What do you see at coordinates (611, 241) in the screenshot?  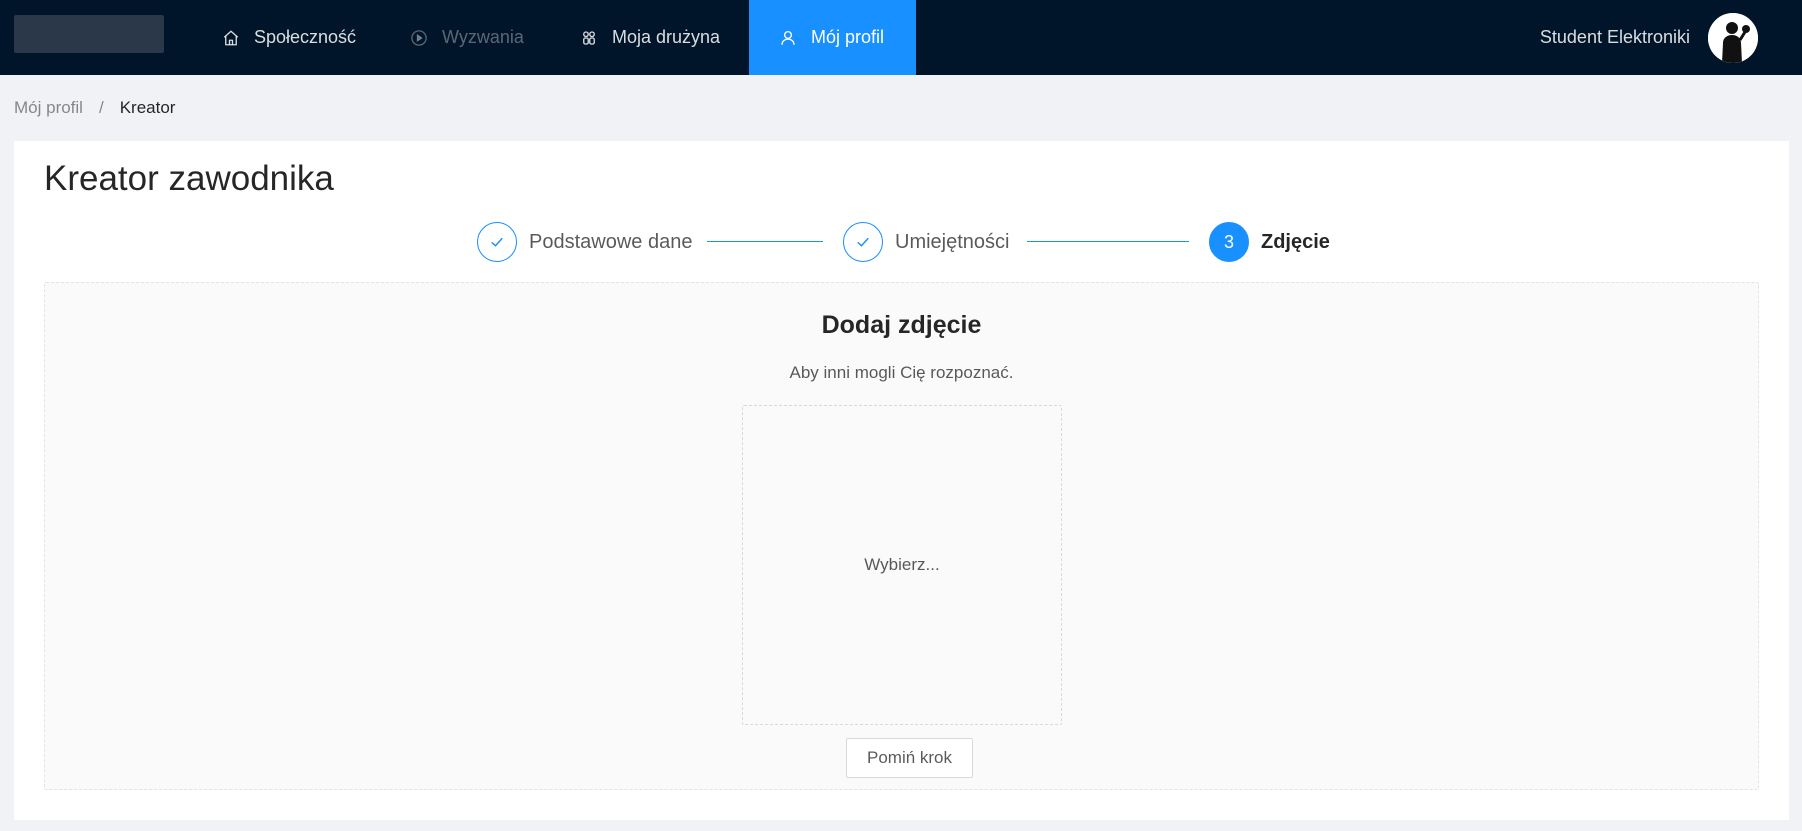 I see `step-basic-data-label: Podstawowe dane` at bounding box center [611, 241].